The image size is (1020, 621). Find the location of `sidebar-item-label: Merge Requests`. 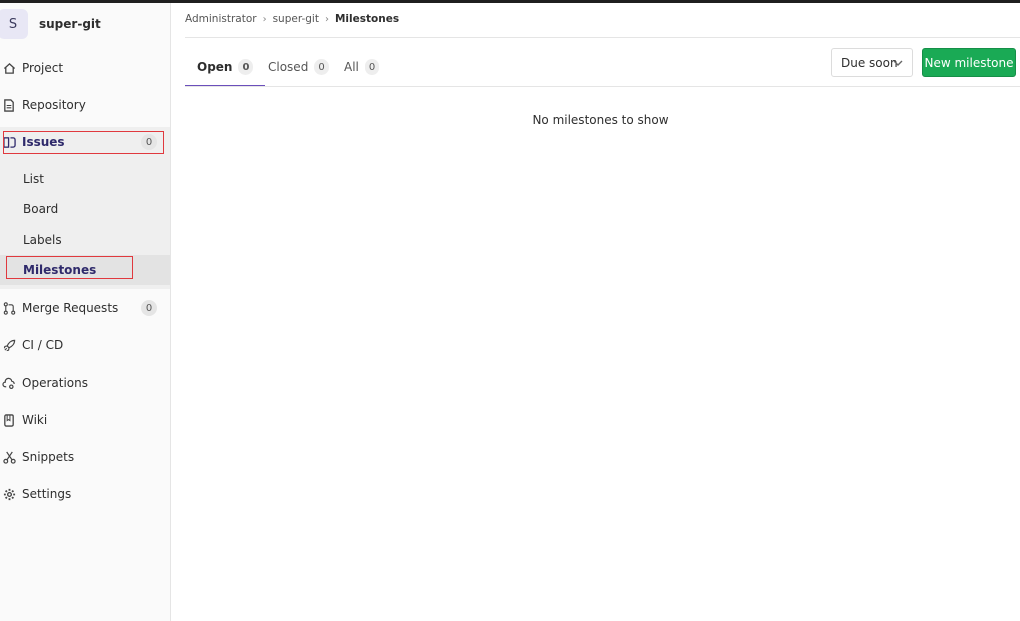

sidebar-item-label: Merge Requests is located at coordinates (70, 308).